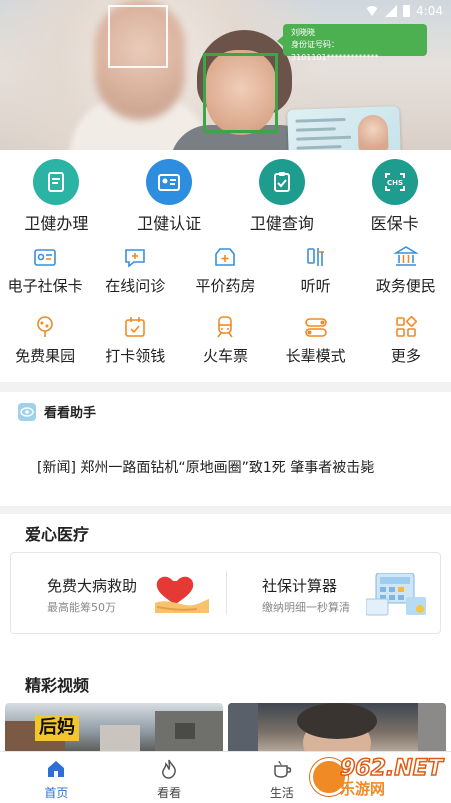 This screenshot has width=451, height=803. Describe the element at coordinates (225, 327) in the screenshot. I see `train-icon` at that location.